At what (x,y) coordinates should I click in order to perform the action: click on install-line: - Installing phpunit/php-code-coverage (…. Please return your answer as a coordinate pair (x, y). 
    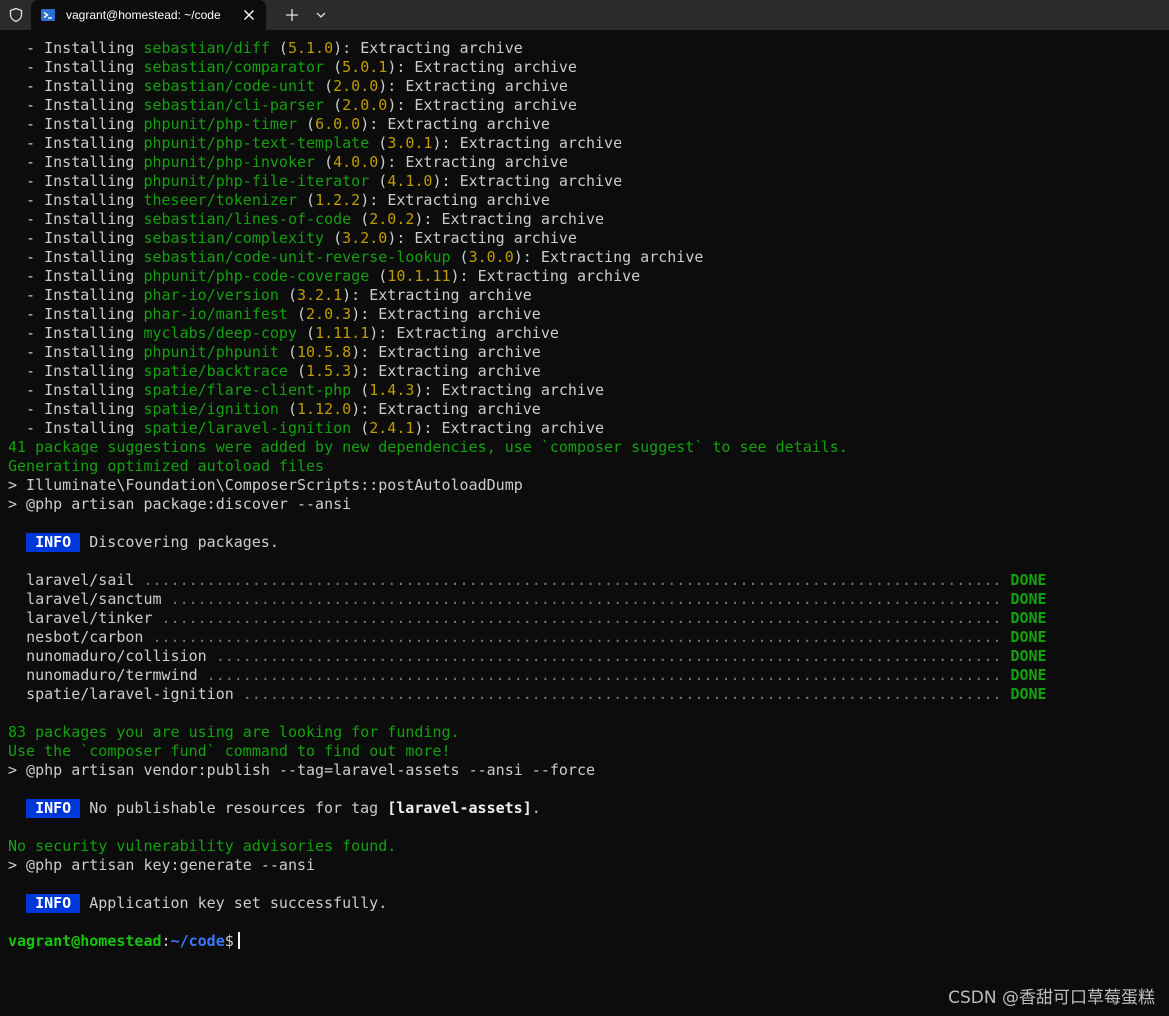
    Looking at the image, I should click on (324, 276).